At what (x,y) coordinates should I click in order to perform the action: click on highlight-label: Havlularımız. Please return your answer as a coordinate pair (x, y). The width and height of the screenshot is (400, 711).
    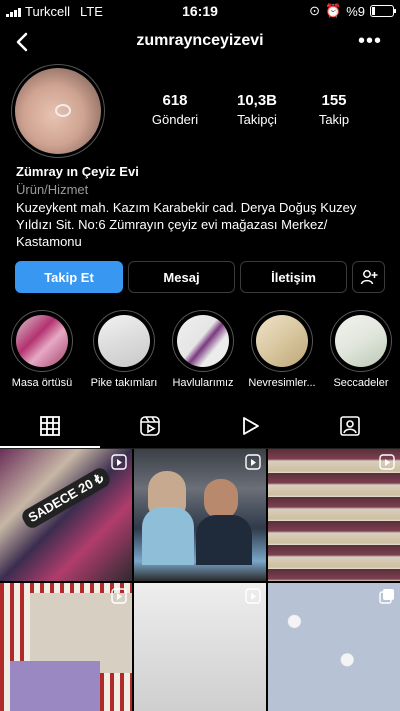
    Looking at the image, I should click on (203, 383).